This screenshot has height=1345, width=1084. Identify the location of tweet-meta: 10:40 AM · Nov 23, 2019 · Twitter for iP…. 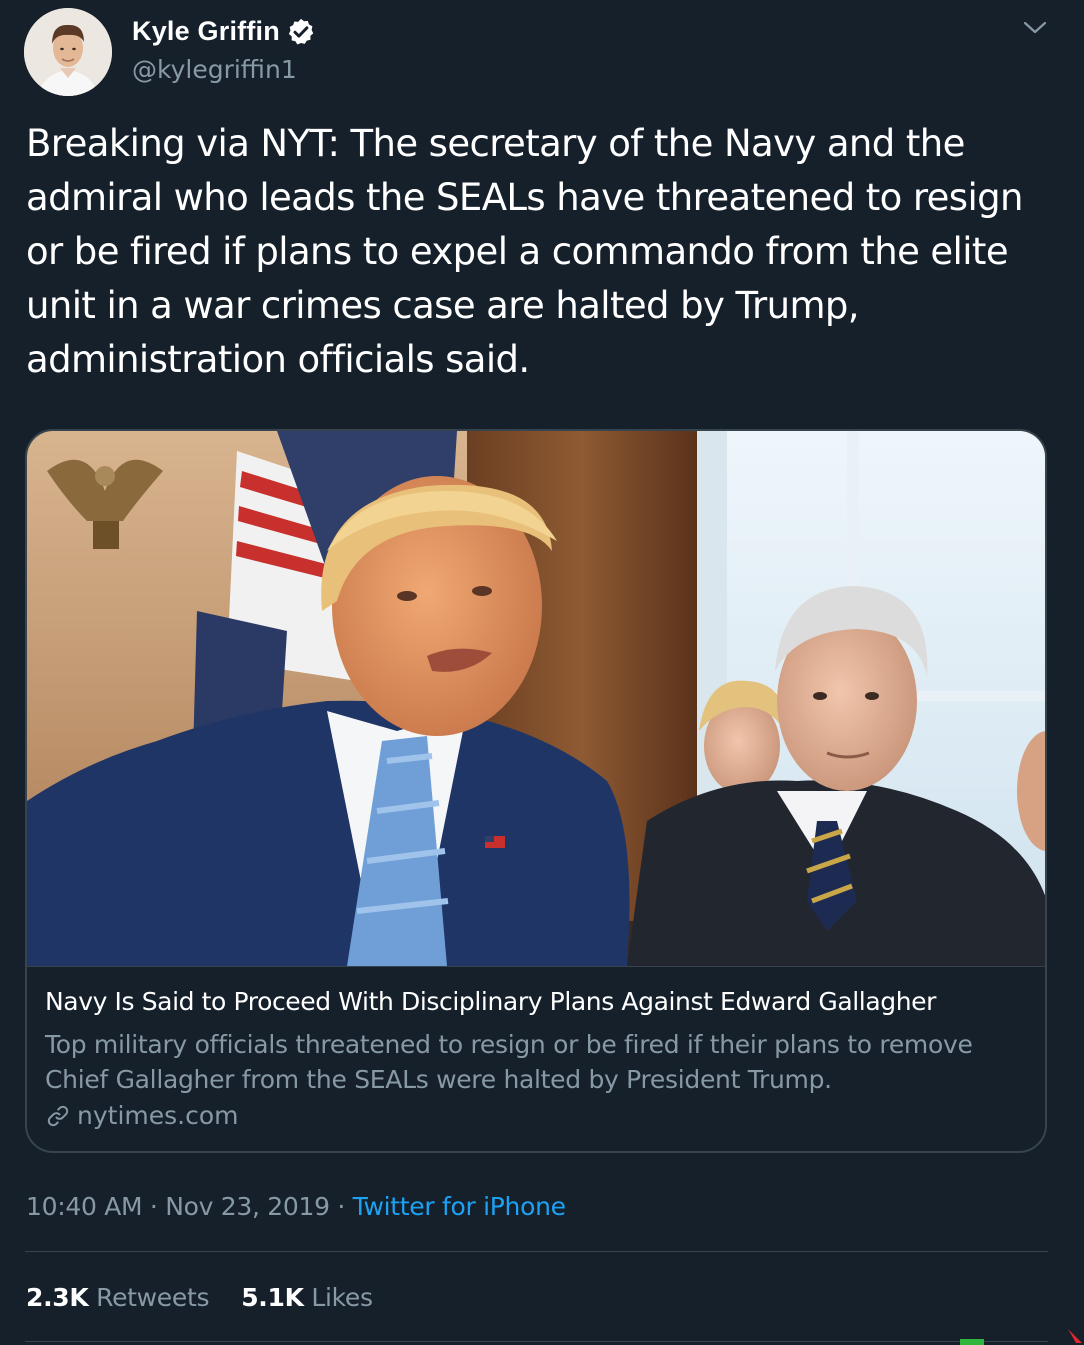
(296, 1206).